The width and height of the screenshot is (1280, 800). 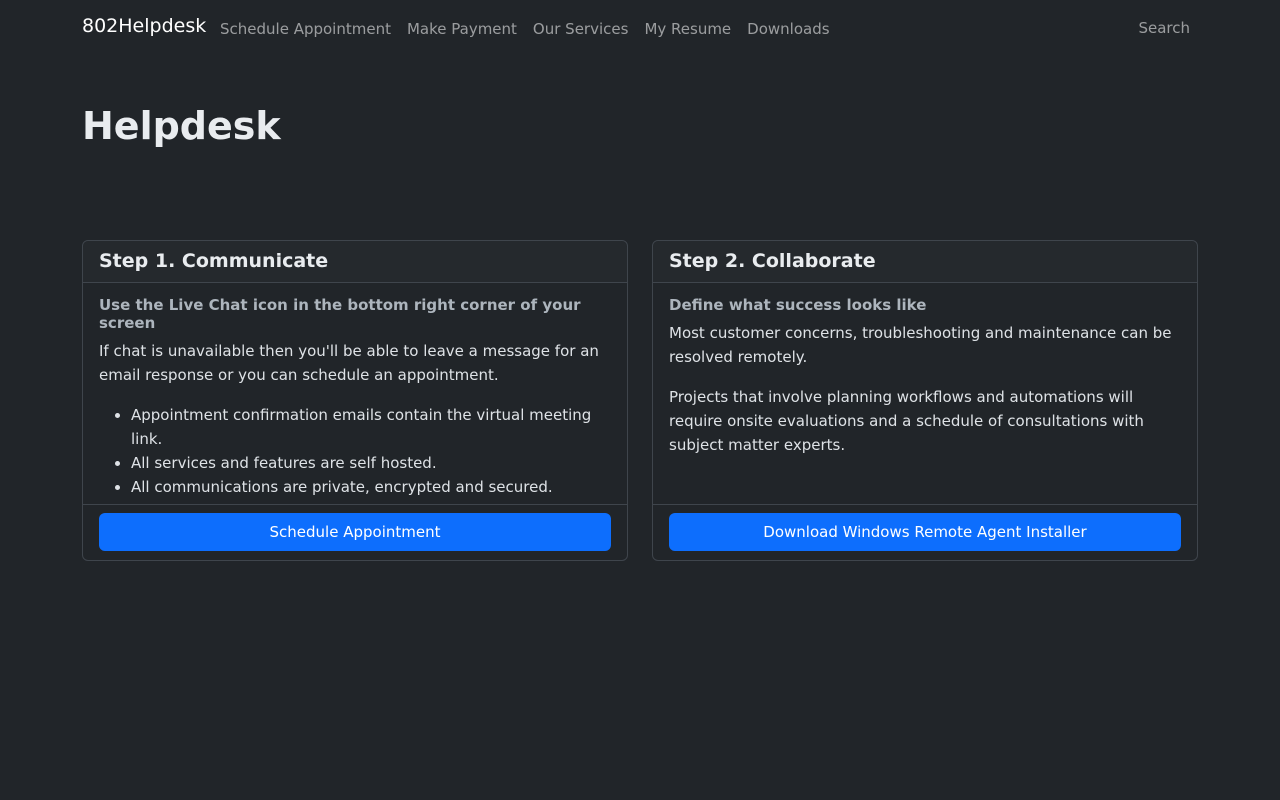 I want to click on nav-link-schedule-appointment: Schedule Appointment, so click(x=305, y=29).